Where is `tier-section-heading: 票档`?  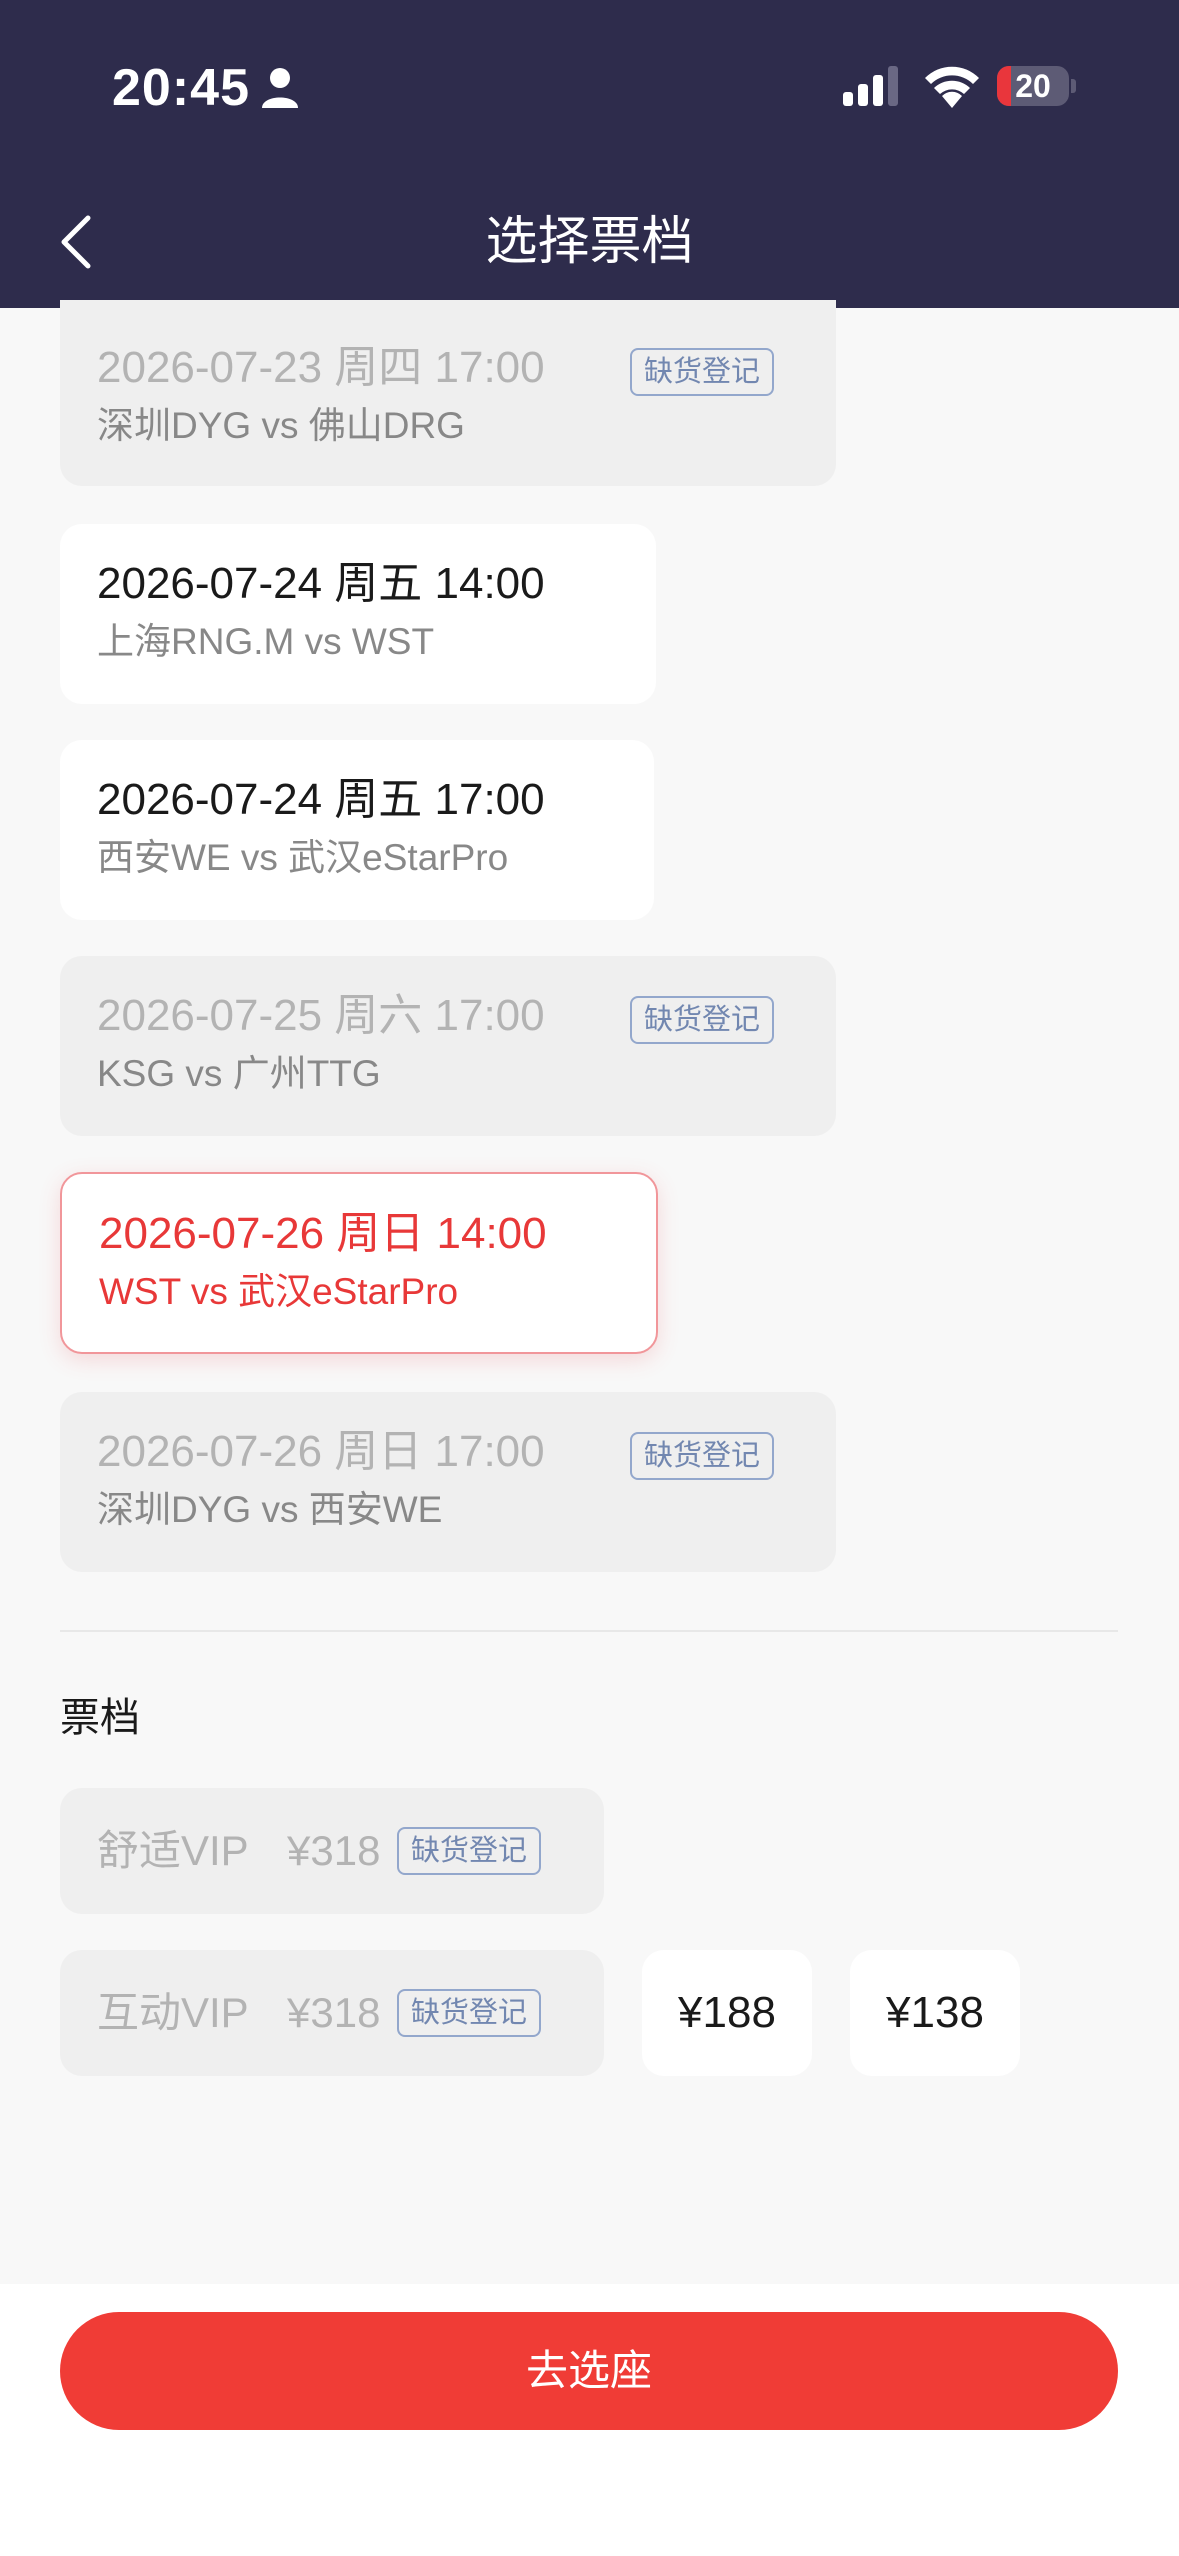
tier-section-heading: 票档 is located at coordinates (100, 1718).